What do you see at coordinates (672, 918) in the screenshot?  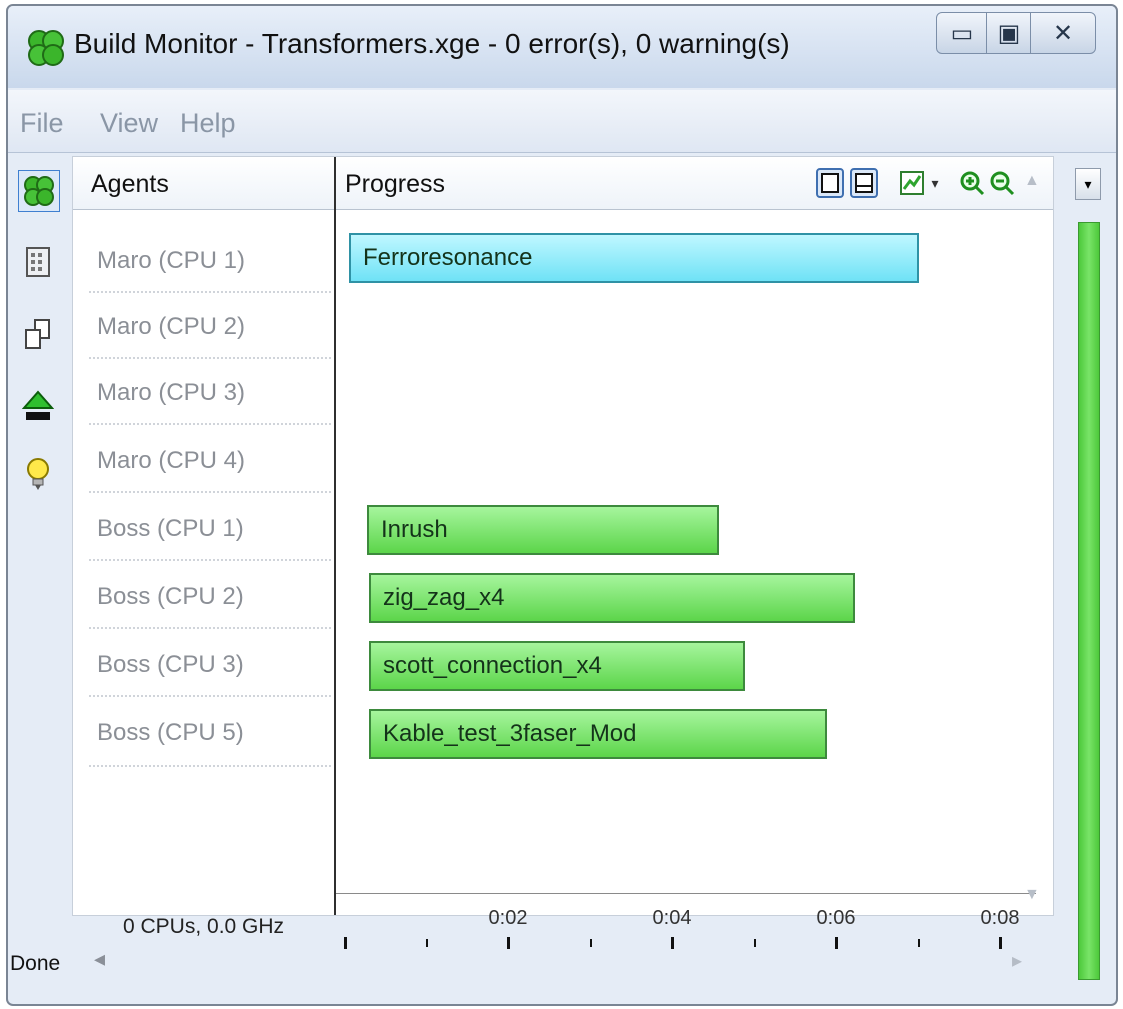 I see `tick-label: 0:04` at bounding box center [672, 918].